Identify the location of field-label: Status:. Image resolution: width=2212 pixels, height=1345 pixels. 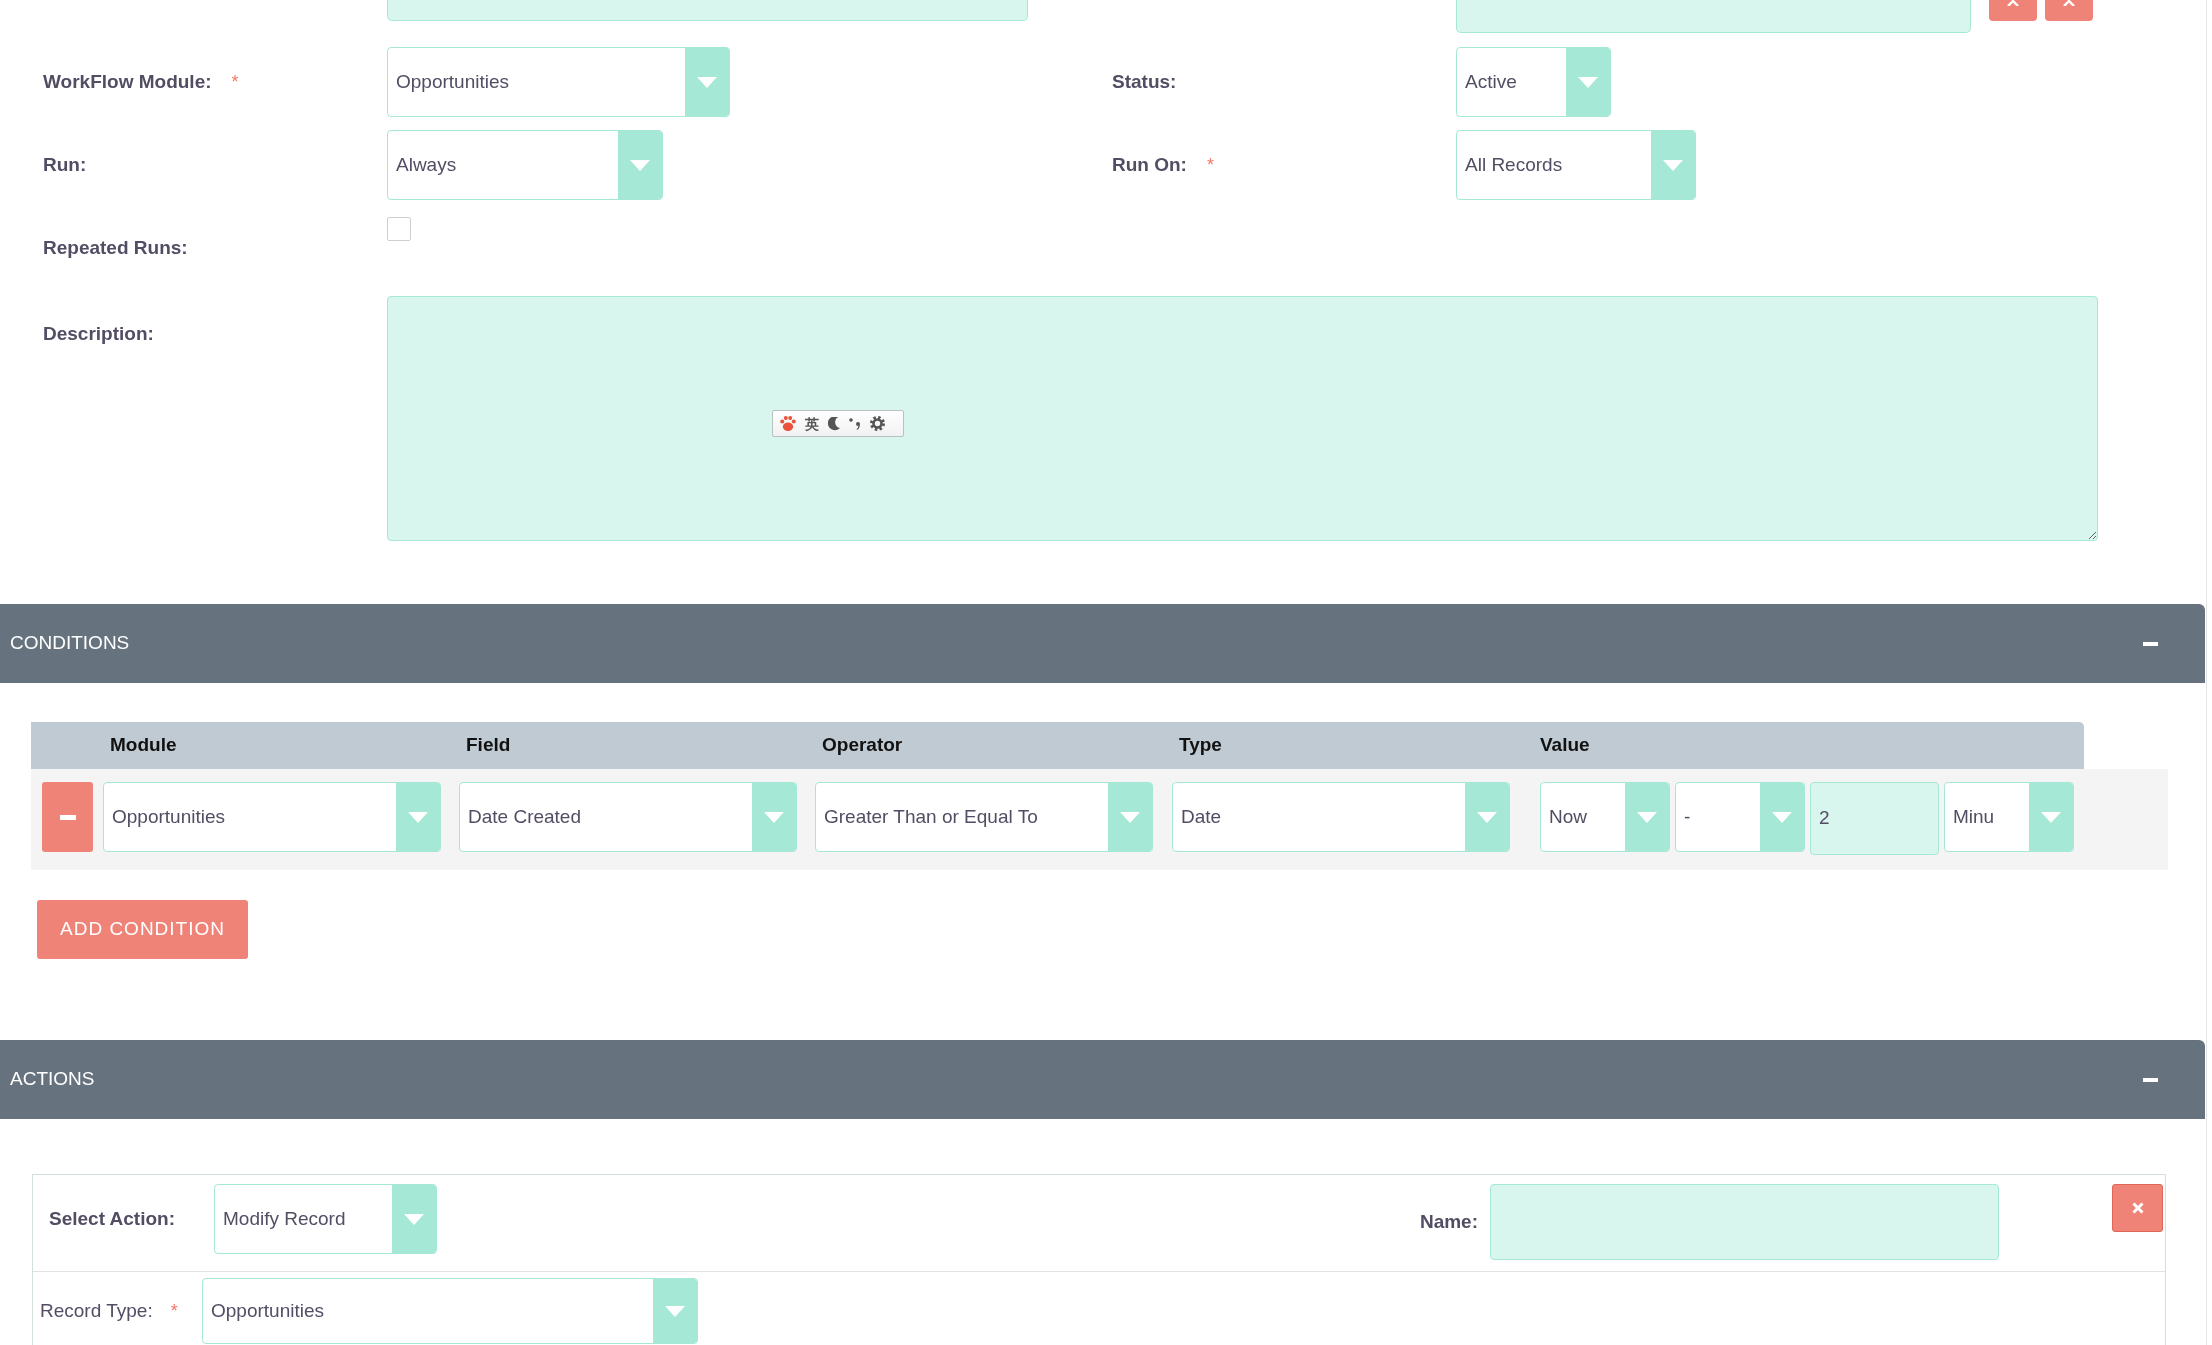
(1144, 81).